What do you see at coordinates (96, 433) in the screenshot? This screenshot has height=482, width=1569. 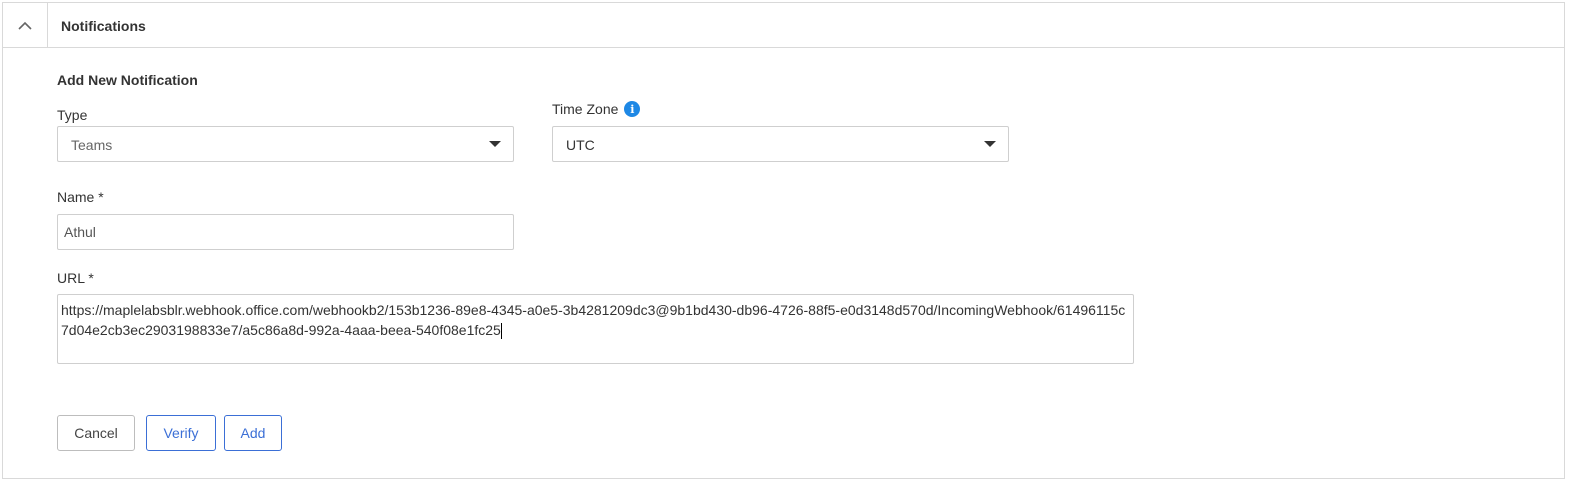 I see `cancel-button: Cancel` at bounding box center [96, 433].